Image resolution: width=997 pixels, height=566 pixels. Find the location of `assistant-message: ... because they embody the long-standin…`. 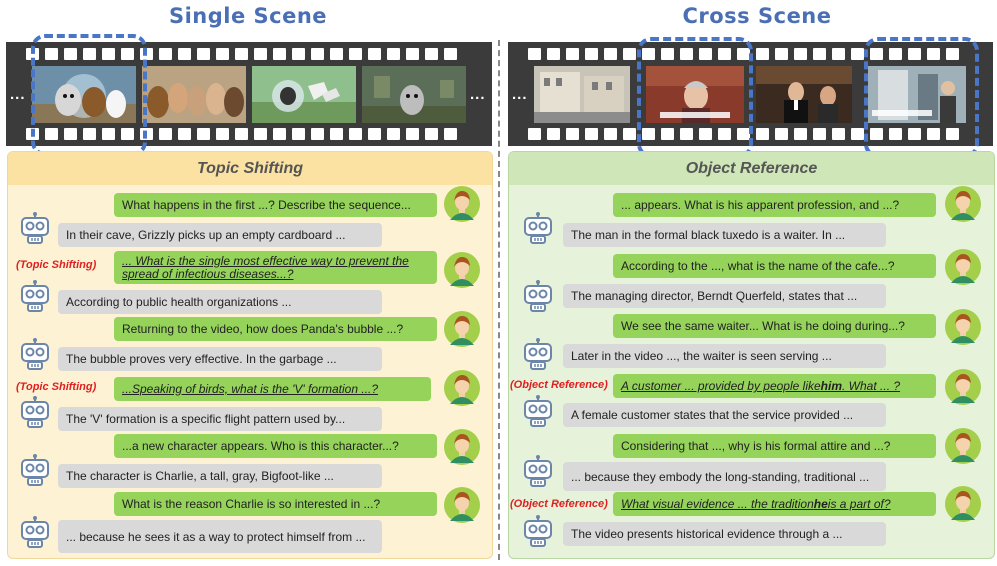

assistant-message: ... because they embody the long-standin… is located at coordinates (724, 476).